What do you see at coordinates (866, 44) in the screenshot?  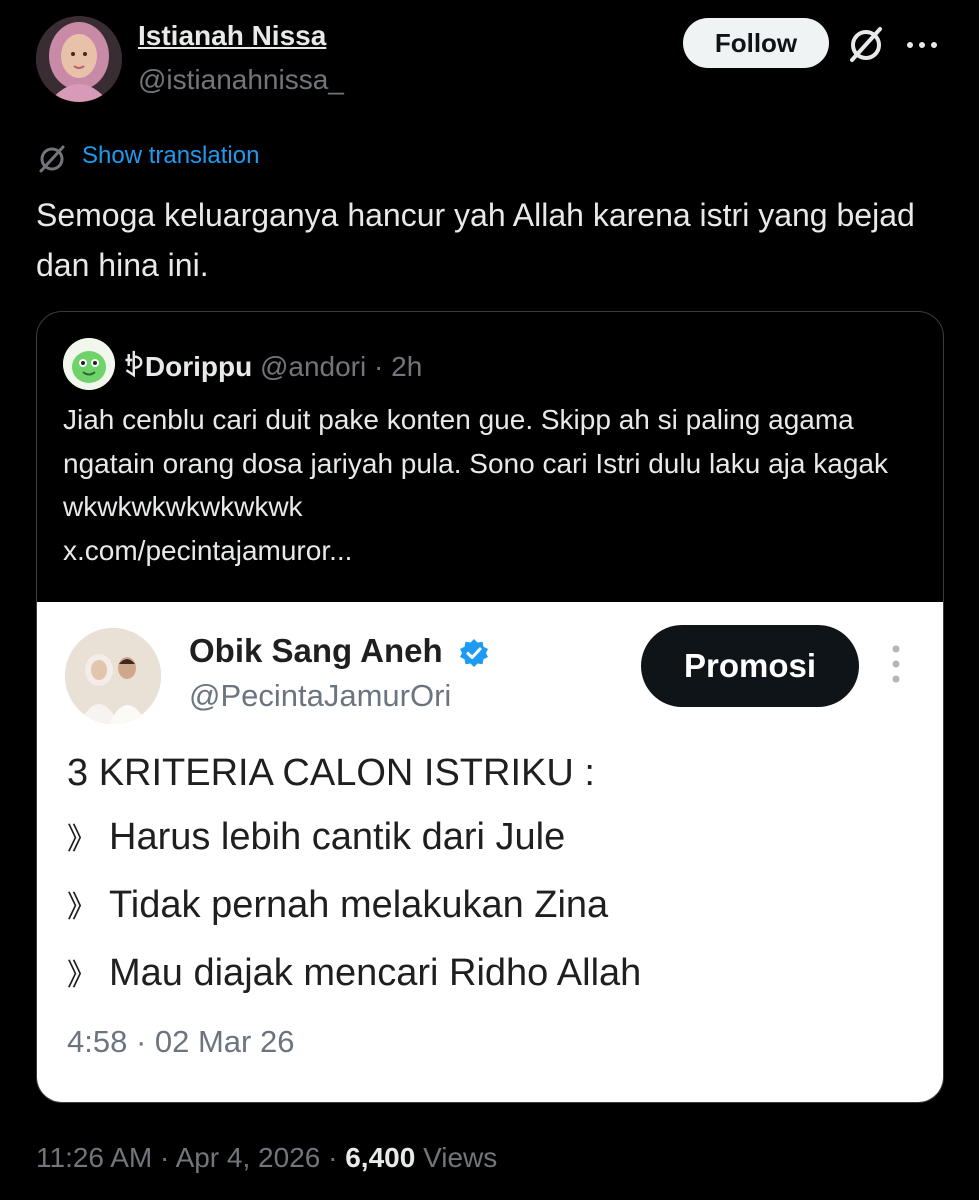 I see `grok-icon` at bounding box center [866, 44].